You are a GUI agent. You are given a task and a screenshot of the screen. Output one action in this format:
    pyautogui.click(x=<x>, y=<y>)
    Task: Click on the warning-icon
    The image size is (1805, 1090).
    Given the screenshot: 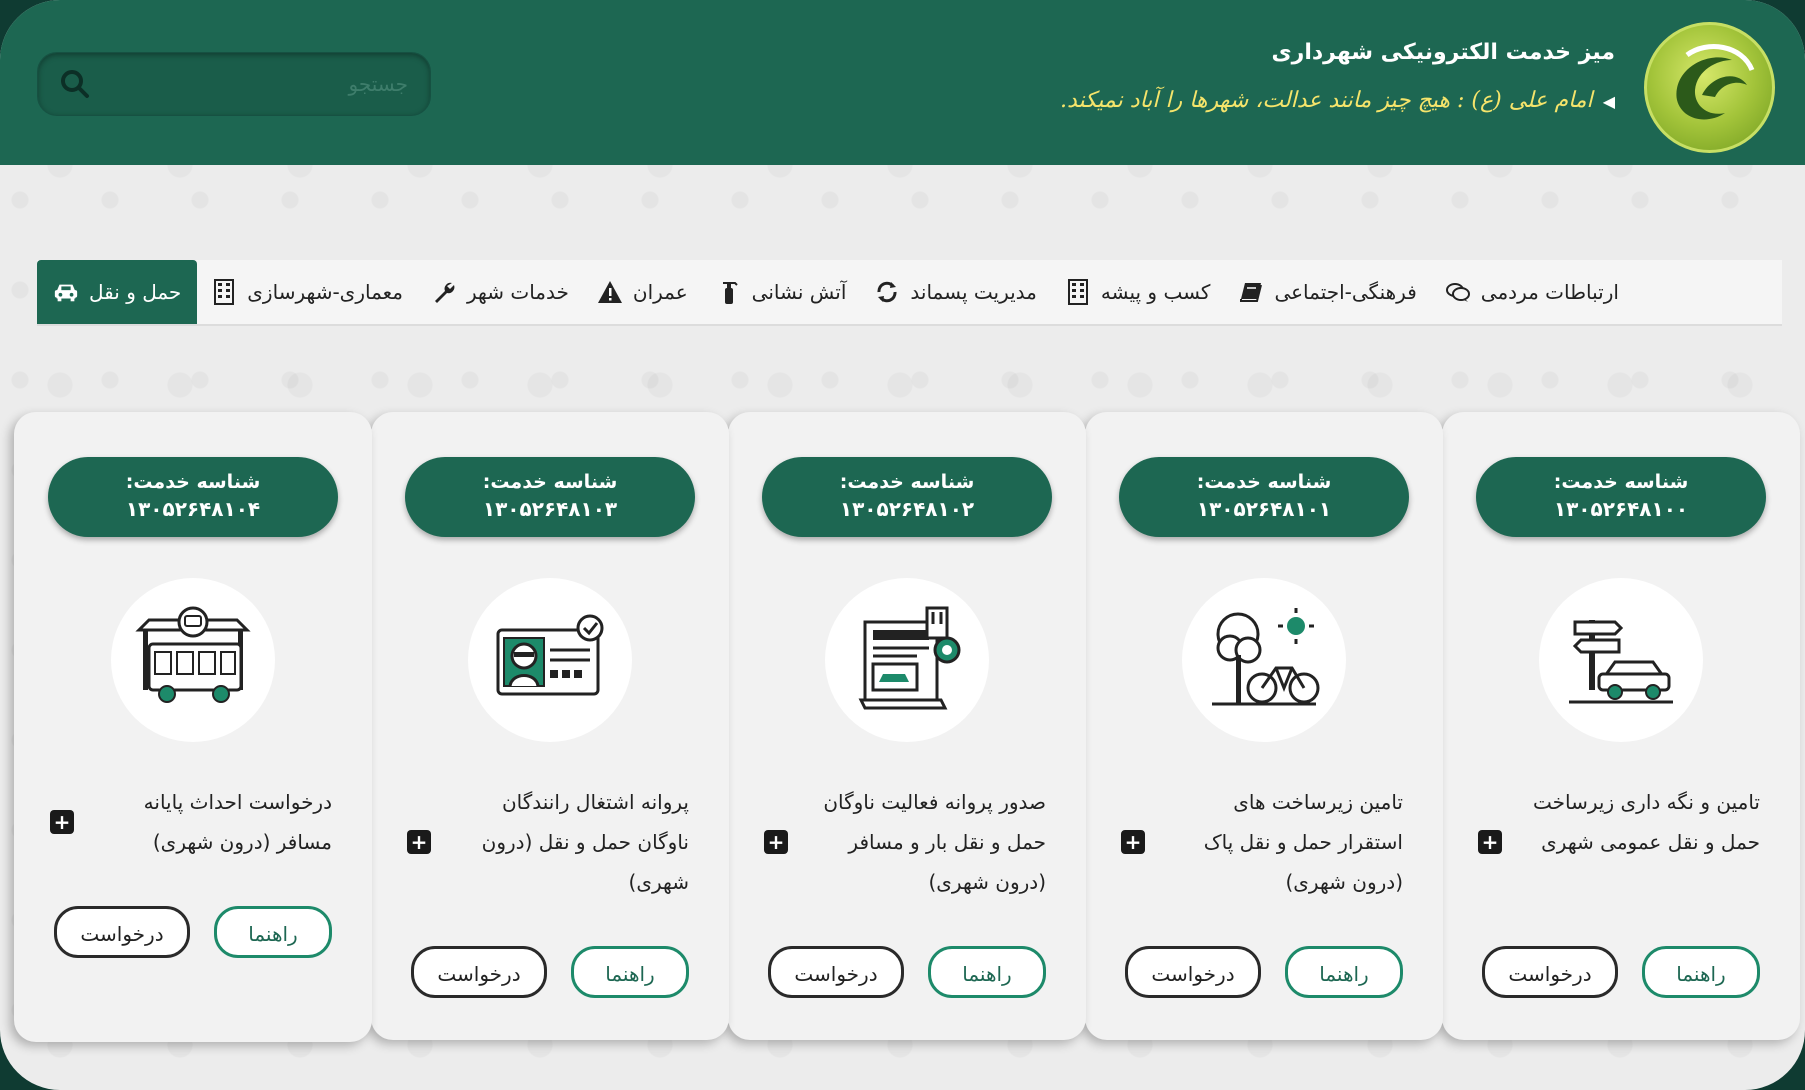 What is the action you would take?
    pyautogui.click(x=610, y=292)
    